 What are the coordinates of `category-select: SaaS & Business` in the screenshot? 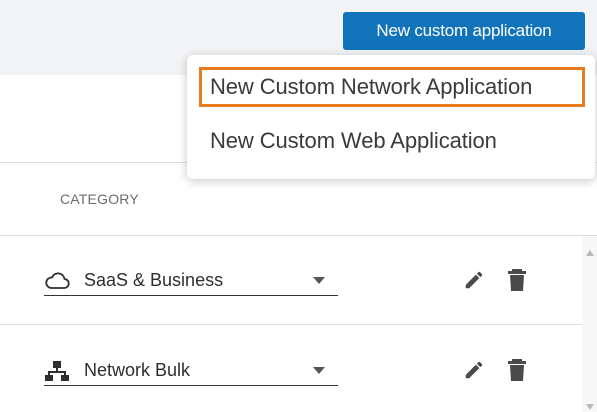 It's located at (191, 281).